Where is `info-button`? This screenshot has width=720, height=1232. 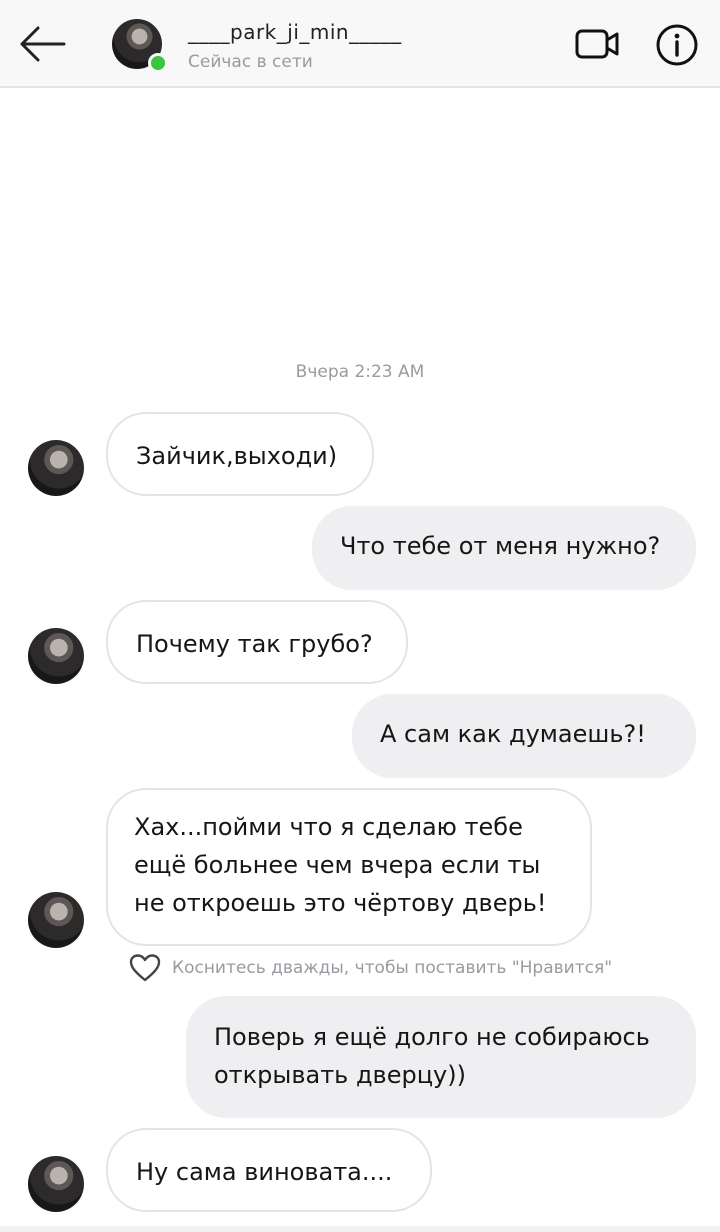 info-button is located at coordinates (677, 45).